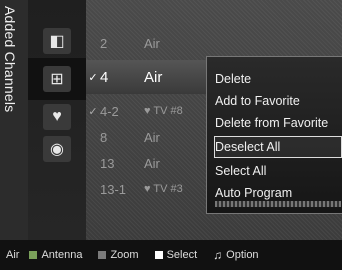 The height and width of the screenshot is (270, 342). What do you see at coordinates (104, 137) in the screenshot?
I see `channel-number: 8` at bounding box center [104, 137].